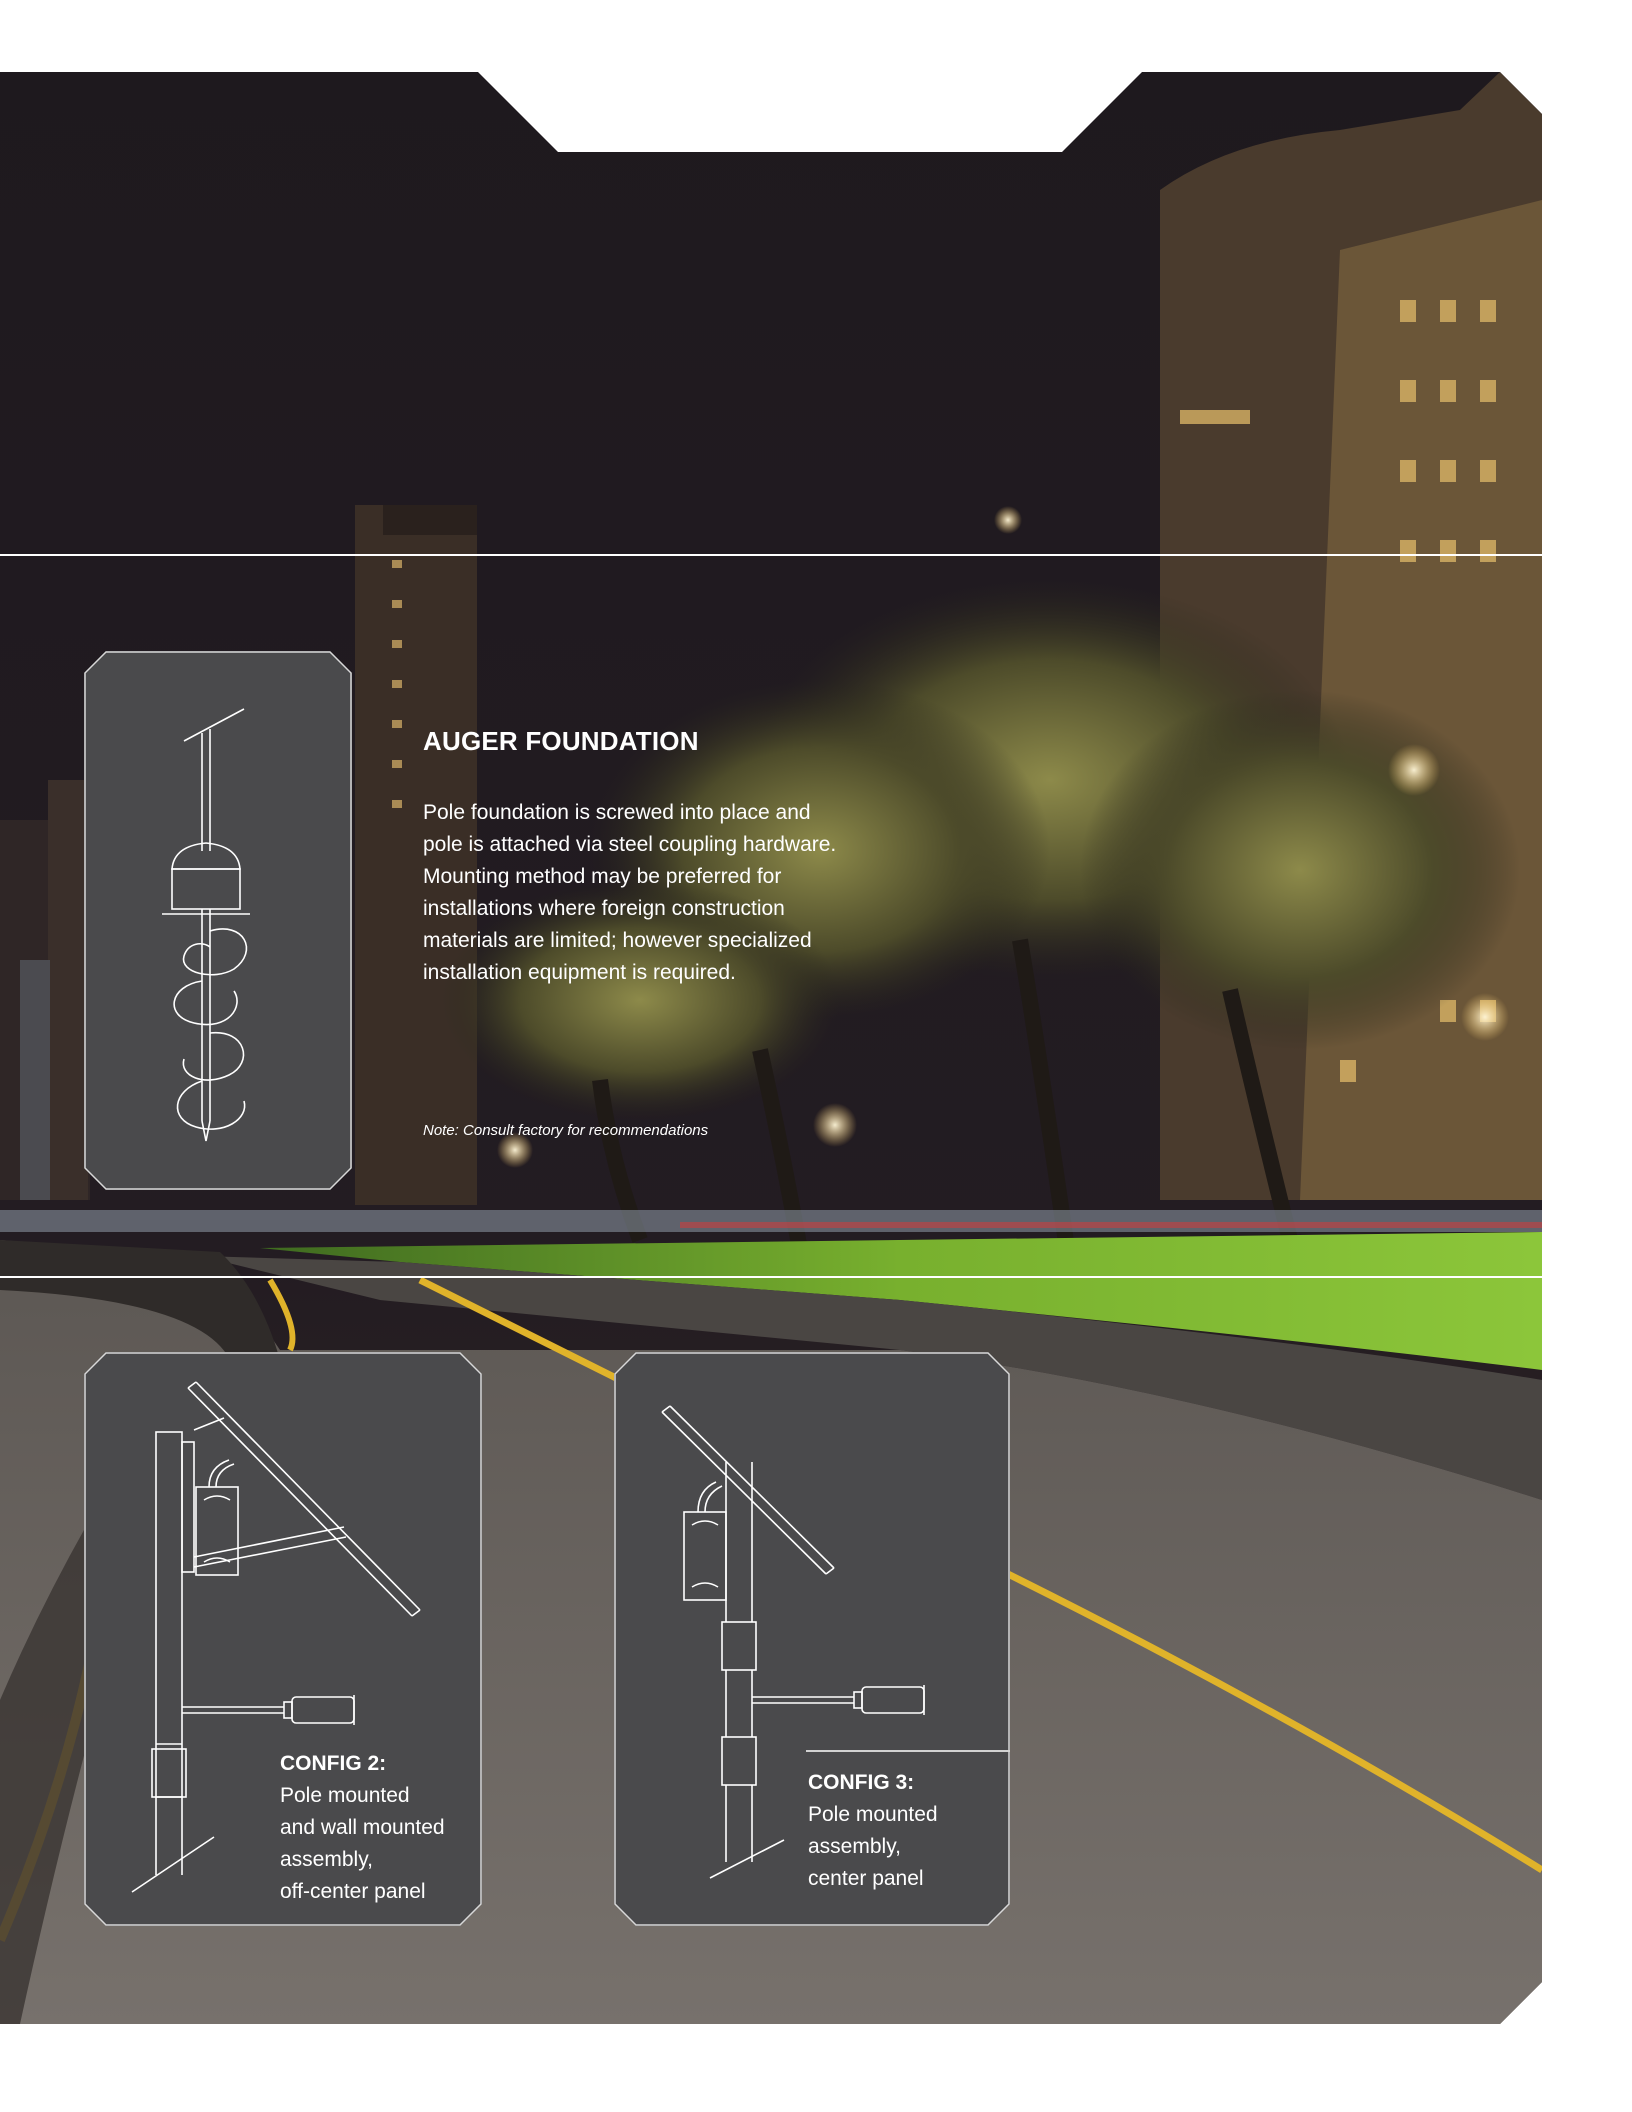  What do you see at coordinates (561, 741) in the screenshot?
I see `auger-foundation-heading: AUGER FOUNDATION` at bounding box center [561, 741].